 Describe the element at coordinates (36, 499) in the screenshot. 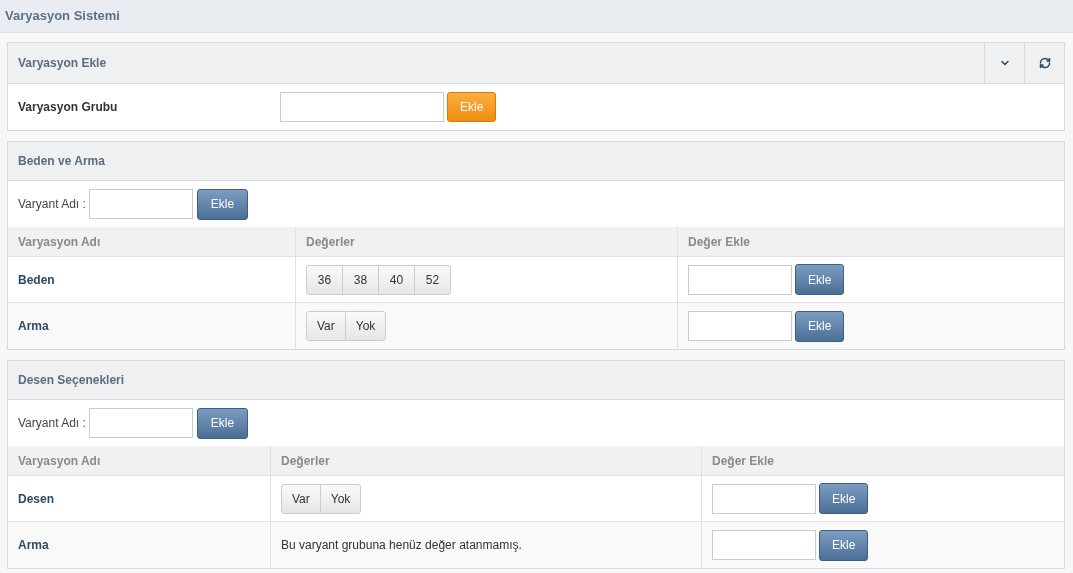

I see `variation-name: Desen` at that location.